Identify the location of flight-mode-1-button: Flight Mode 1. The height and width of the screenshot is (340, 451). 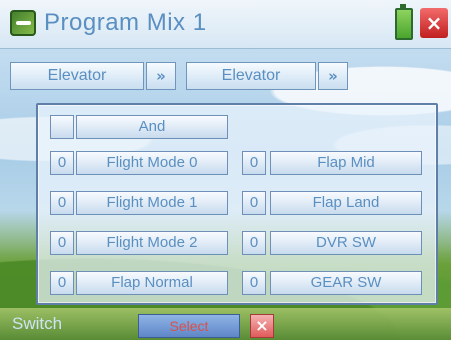
(152, 203).